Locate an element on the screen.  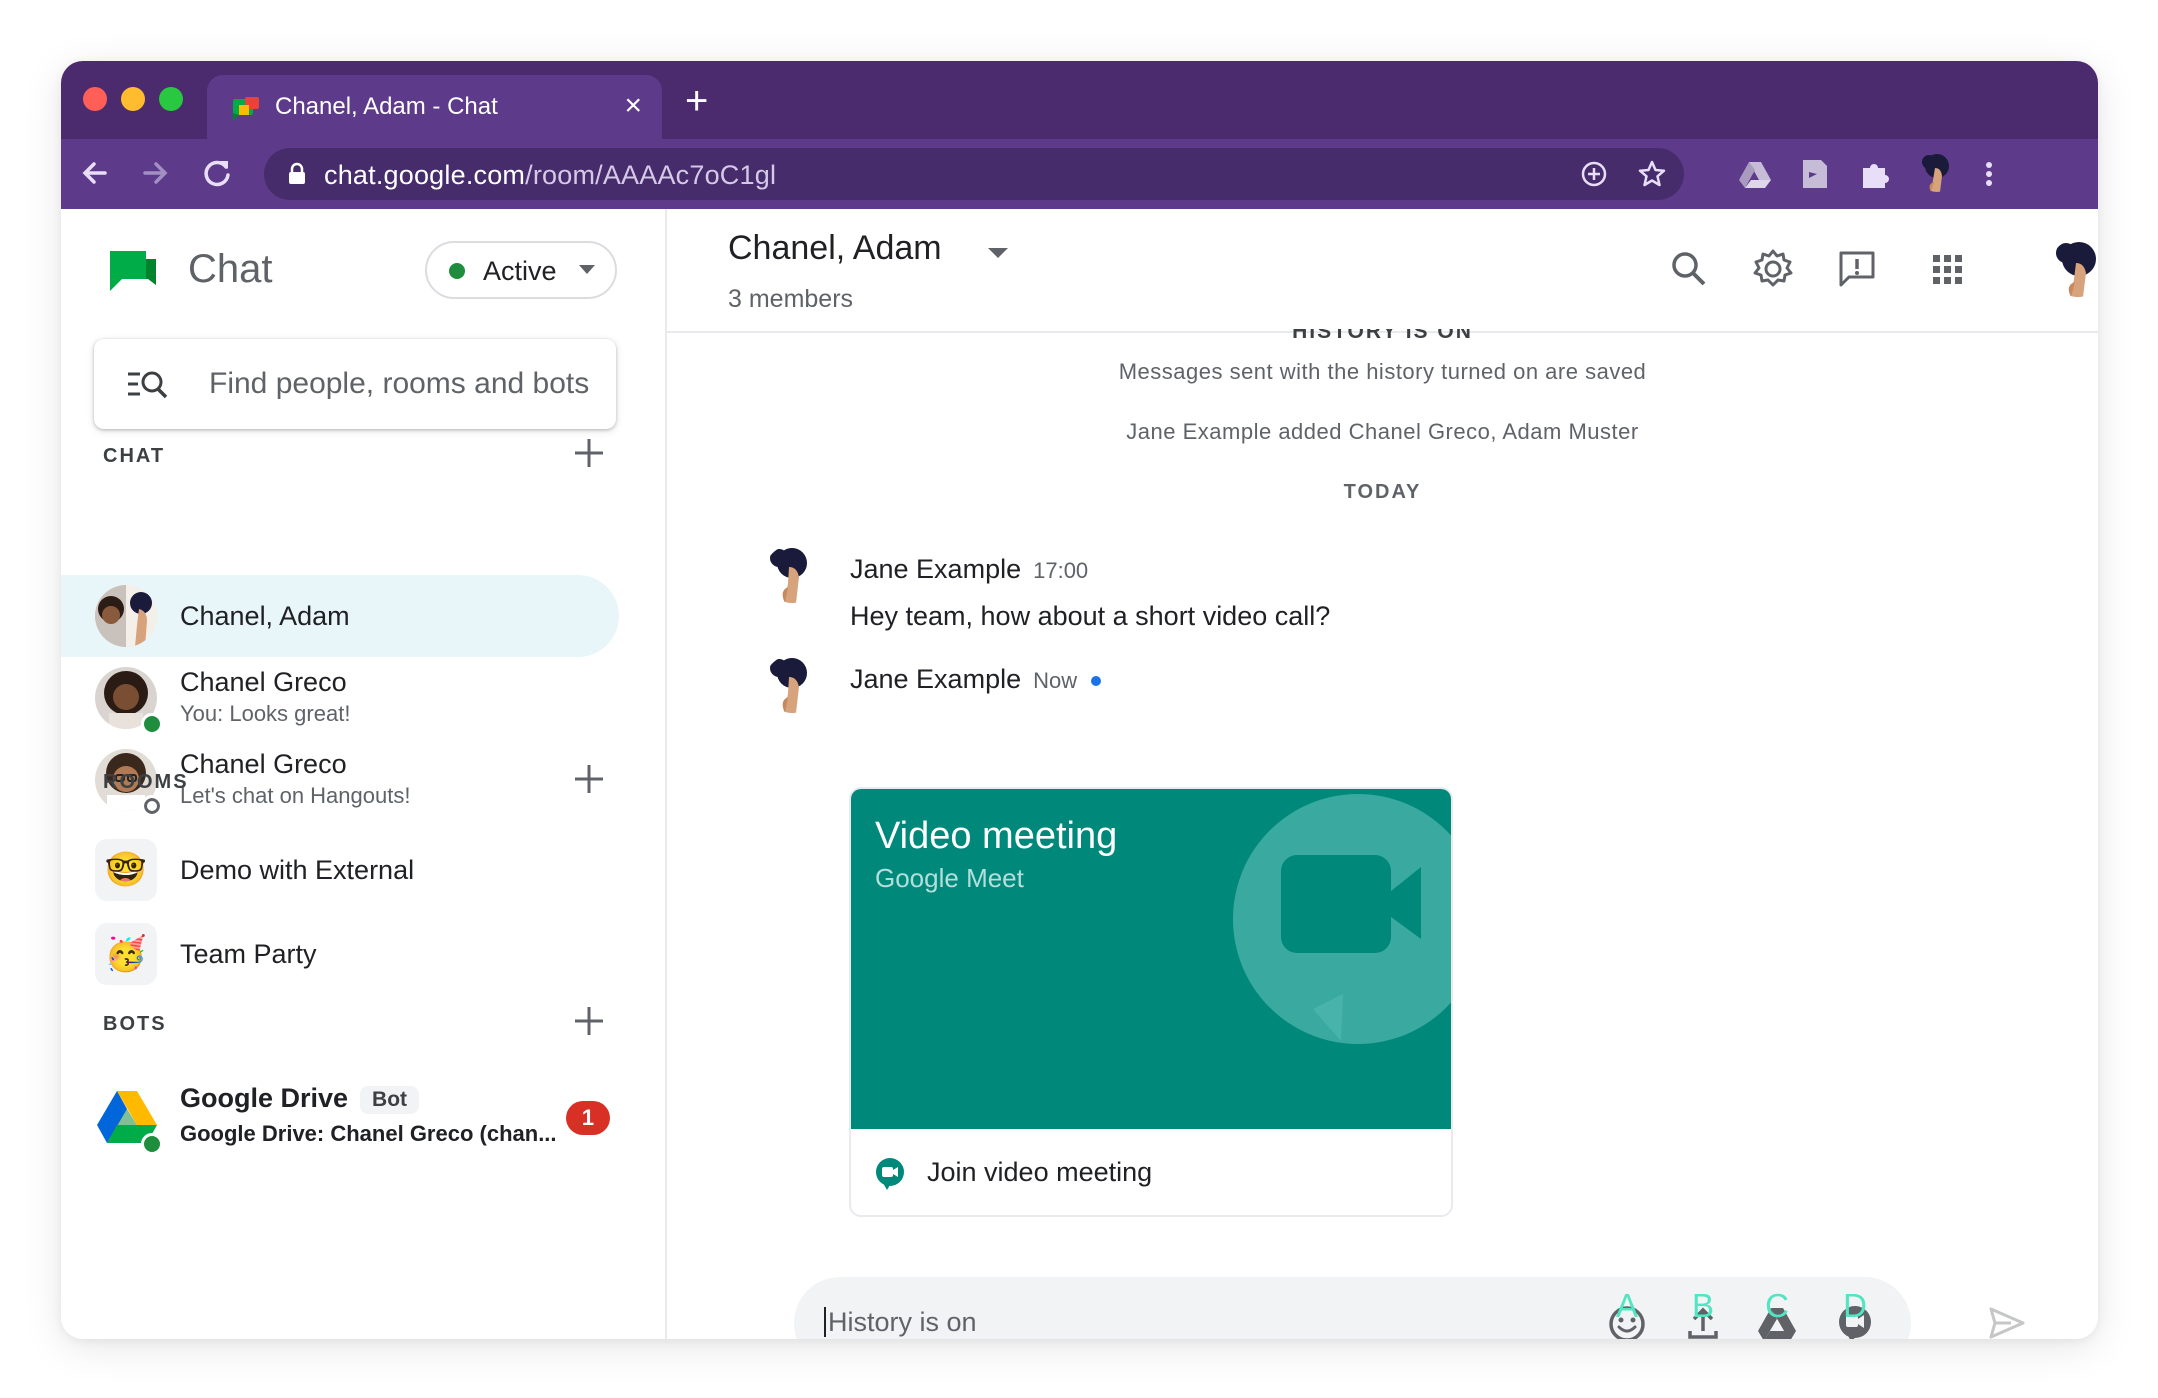
send-icon is located at coordinates (2007, 1321).